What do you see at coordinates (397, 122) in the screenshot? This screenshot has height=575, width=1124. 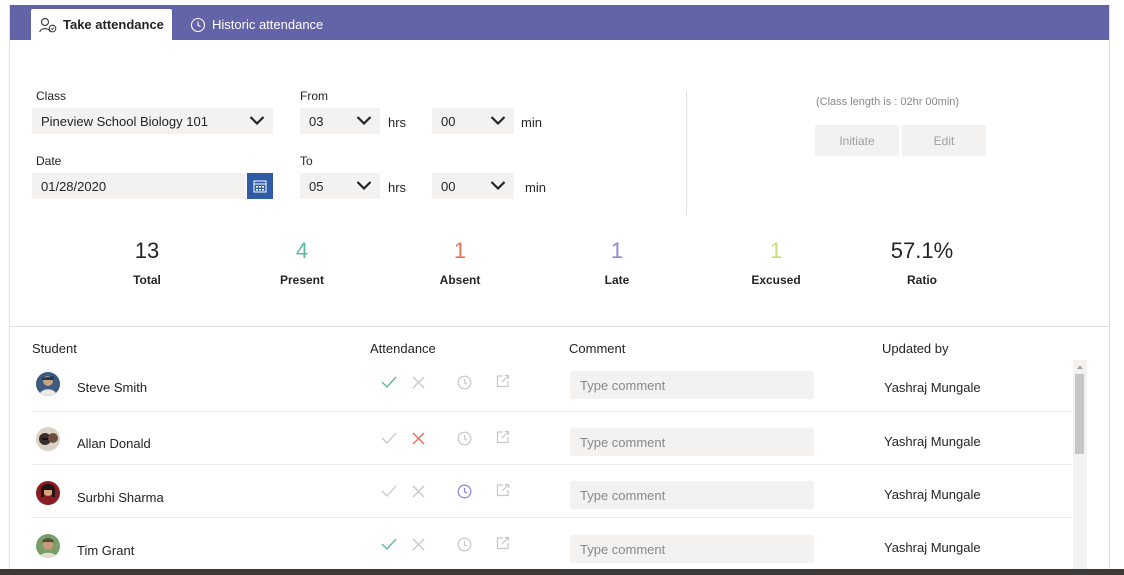 I see `from-hrs-unit: hrs` at bounding box center [397, 122].